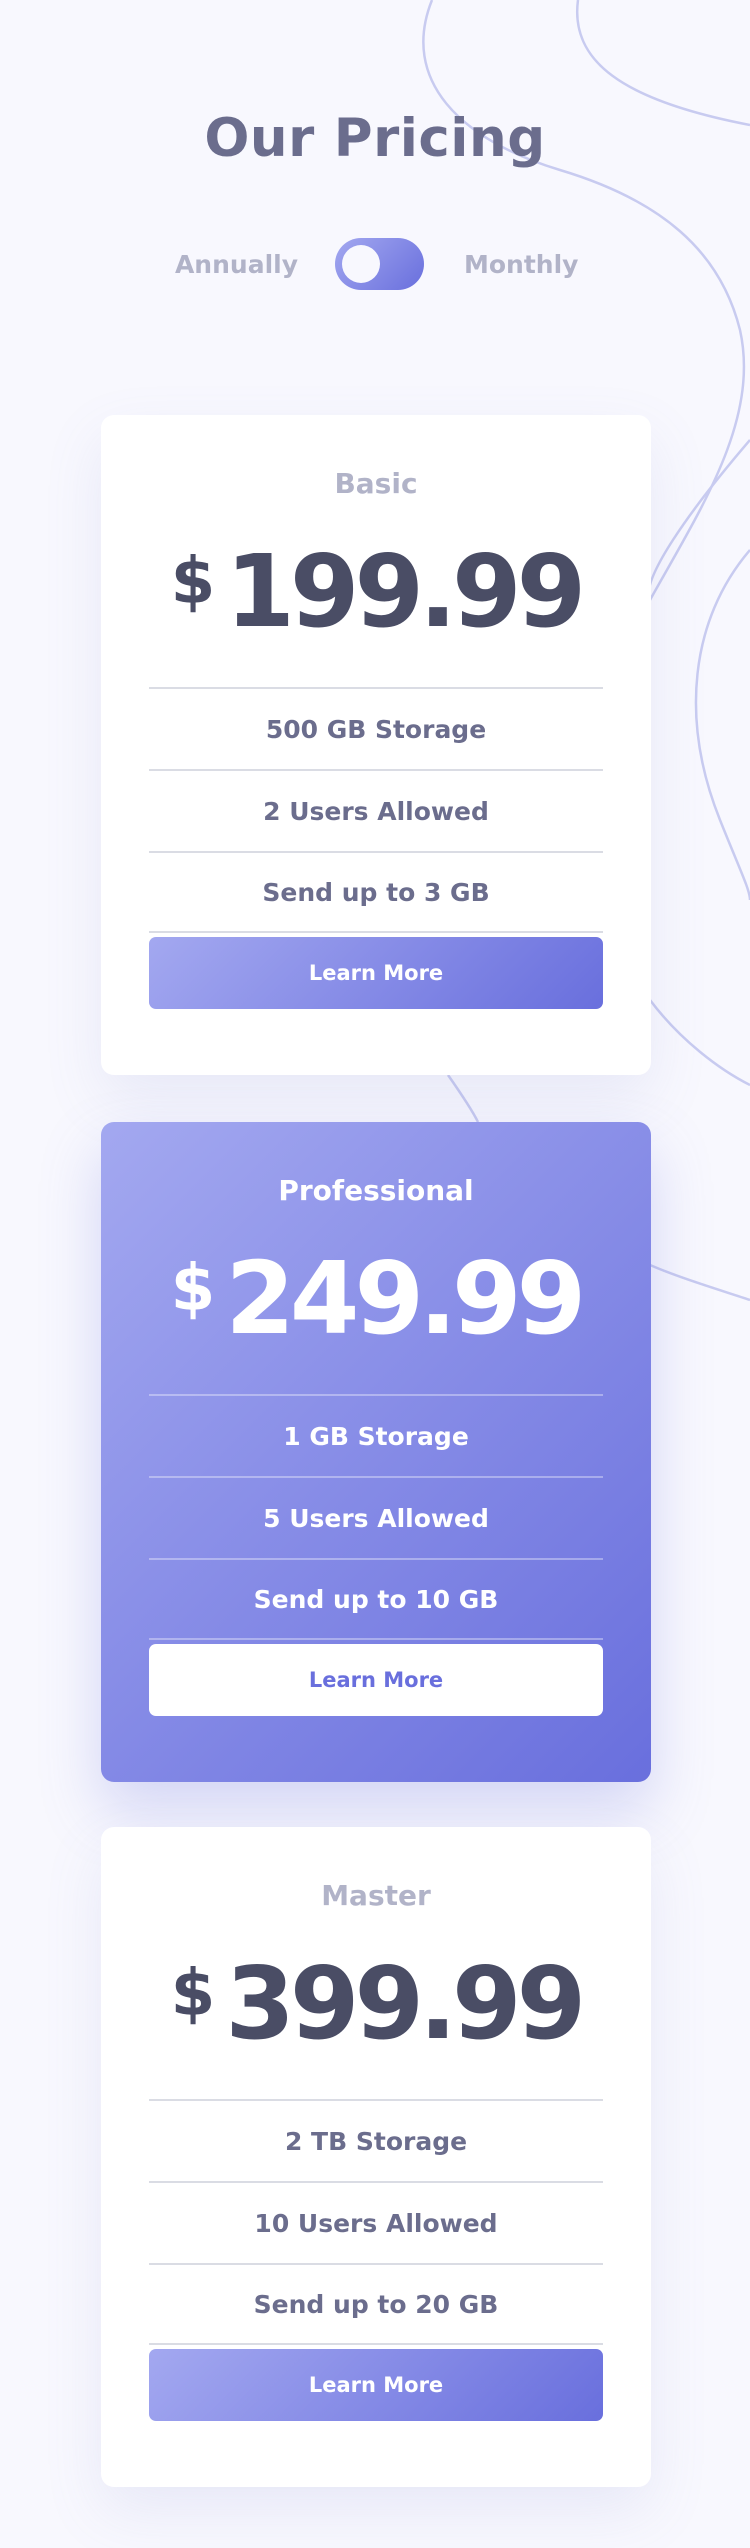 Image resolution: width=750 pixels, height=2548 pixels. Describe the element at coordinates (376, 728) in the screenshot. I see `feature-item: 500 GB Storage` at that location.